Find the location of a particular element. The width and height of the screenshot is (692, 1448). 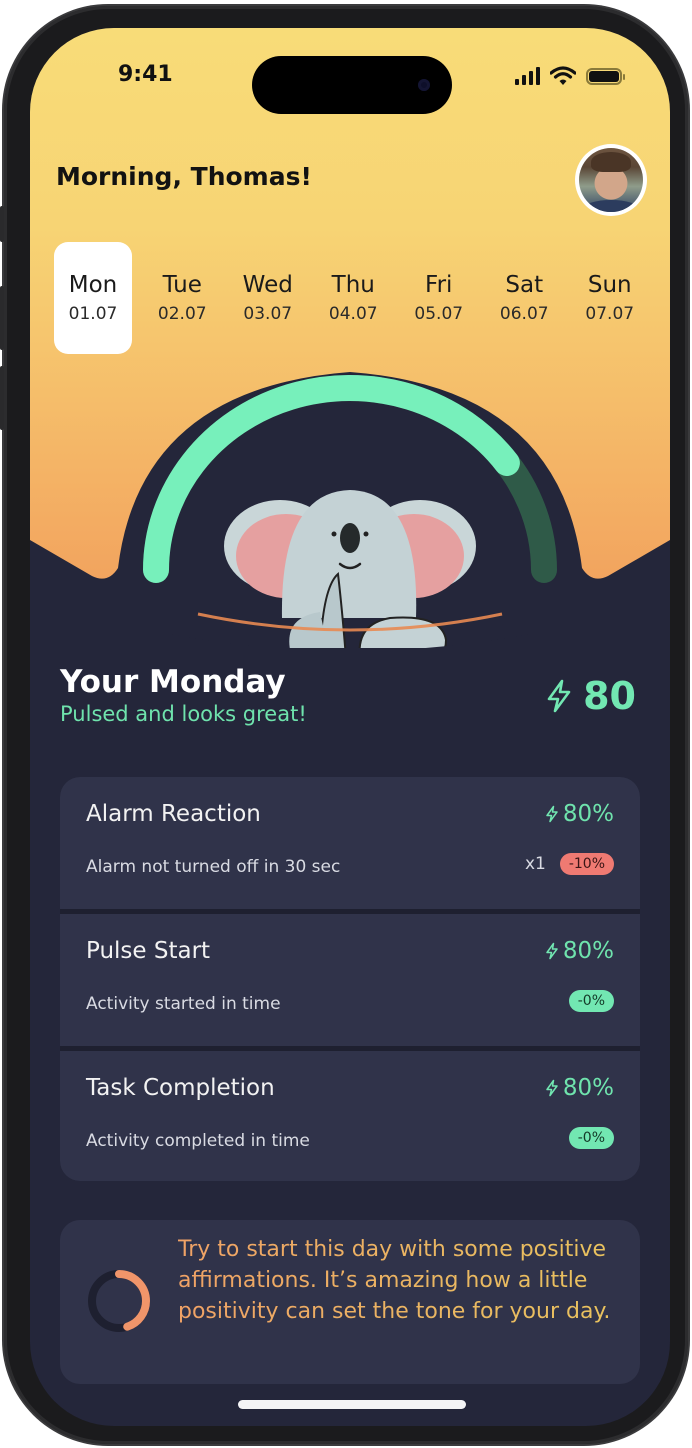

wifi-icon is located at coordinates (563, 75).